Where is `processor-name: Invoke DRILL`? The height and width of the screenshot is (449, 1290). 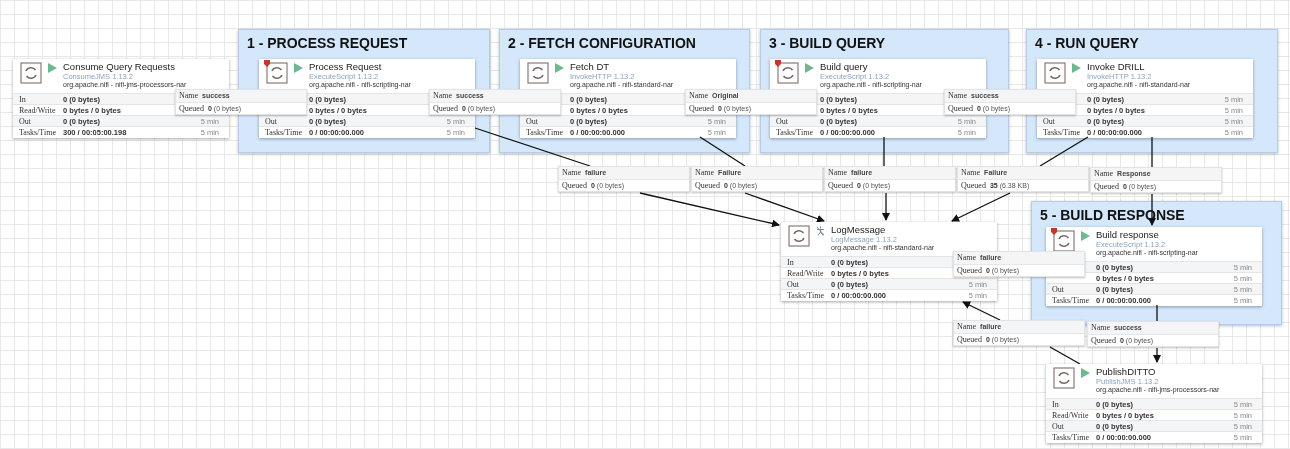
processor-name: Invoke DRILL is located at coordinates (1116, 67).